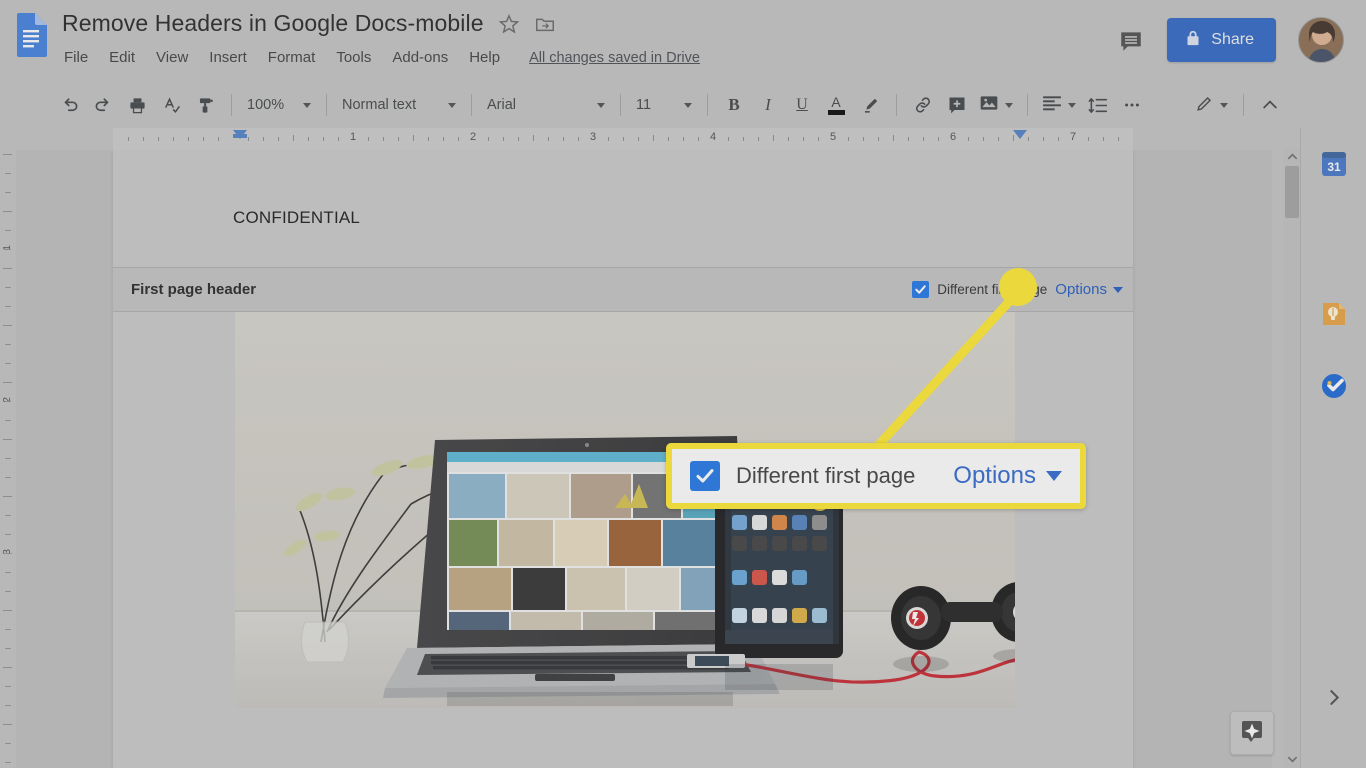 The image size is (1366, 768). Describe the element at coordinates (768, 105) in the screenshot. I see `italic-button: I` at that location.